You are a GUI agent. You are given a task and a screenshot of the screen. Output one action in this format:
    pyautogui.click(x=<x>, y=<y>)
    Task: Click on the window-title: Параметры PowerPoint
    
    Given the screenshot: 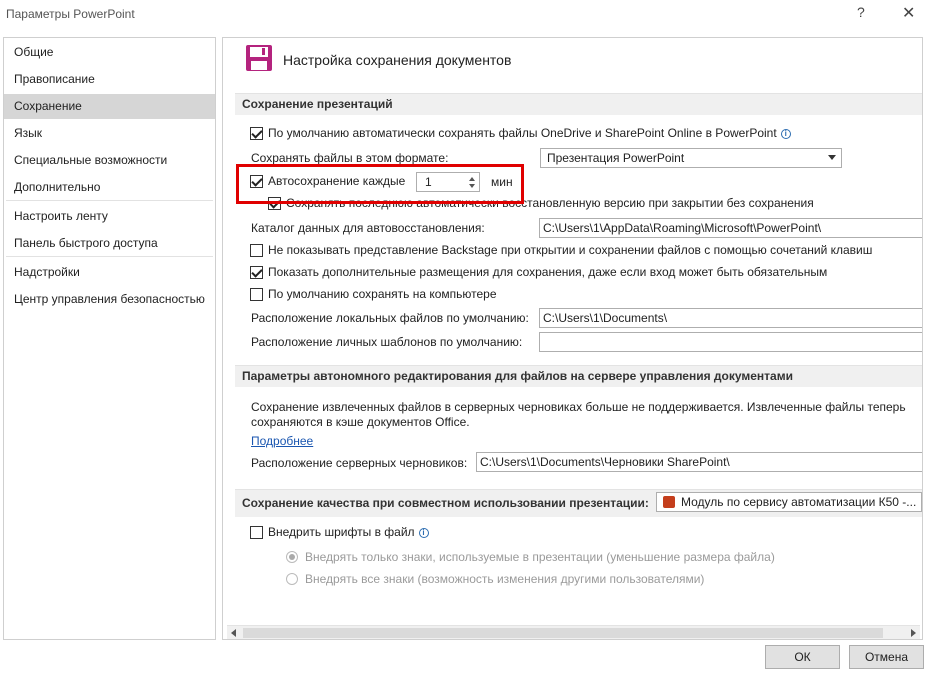 What is the action you would take?
    pyautogui.click(x=70, y=14)
    